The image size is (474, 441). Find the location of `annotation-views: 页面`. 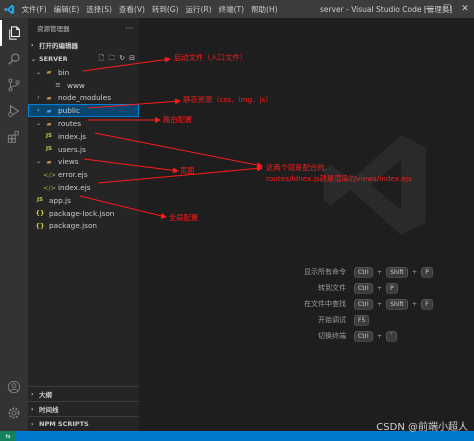

annotation-views: 页面 is located at coordinates (187, 170).